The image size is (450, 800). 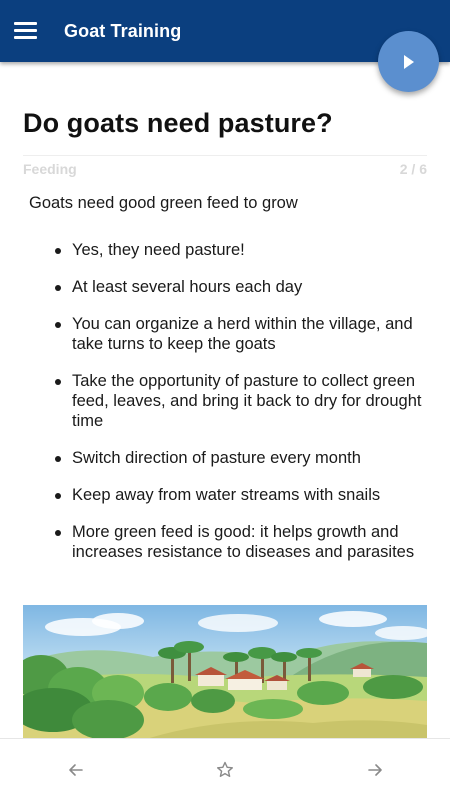 What do you see at coordinates (225, 155) in the screenshot?
I see `divider` at bounding box center [225, 155].